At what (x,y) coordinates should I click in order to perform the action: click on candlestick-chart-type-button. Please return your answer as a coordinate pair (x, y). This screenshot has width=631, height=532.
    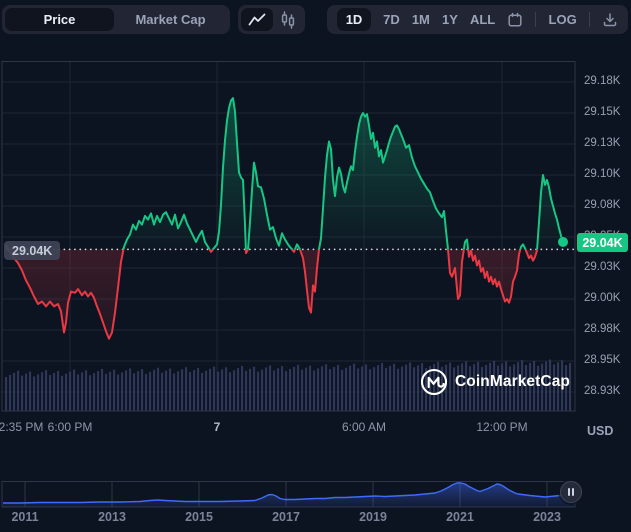
    Looking at the image, I should click on (287, 19).